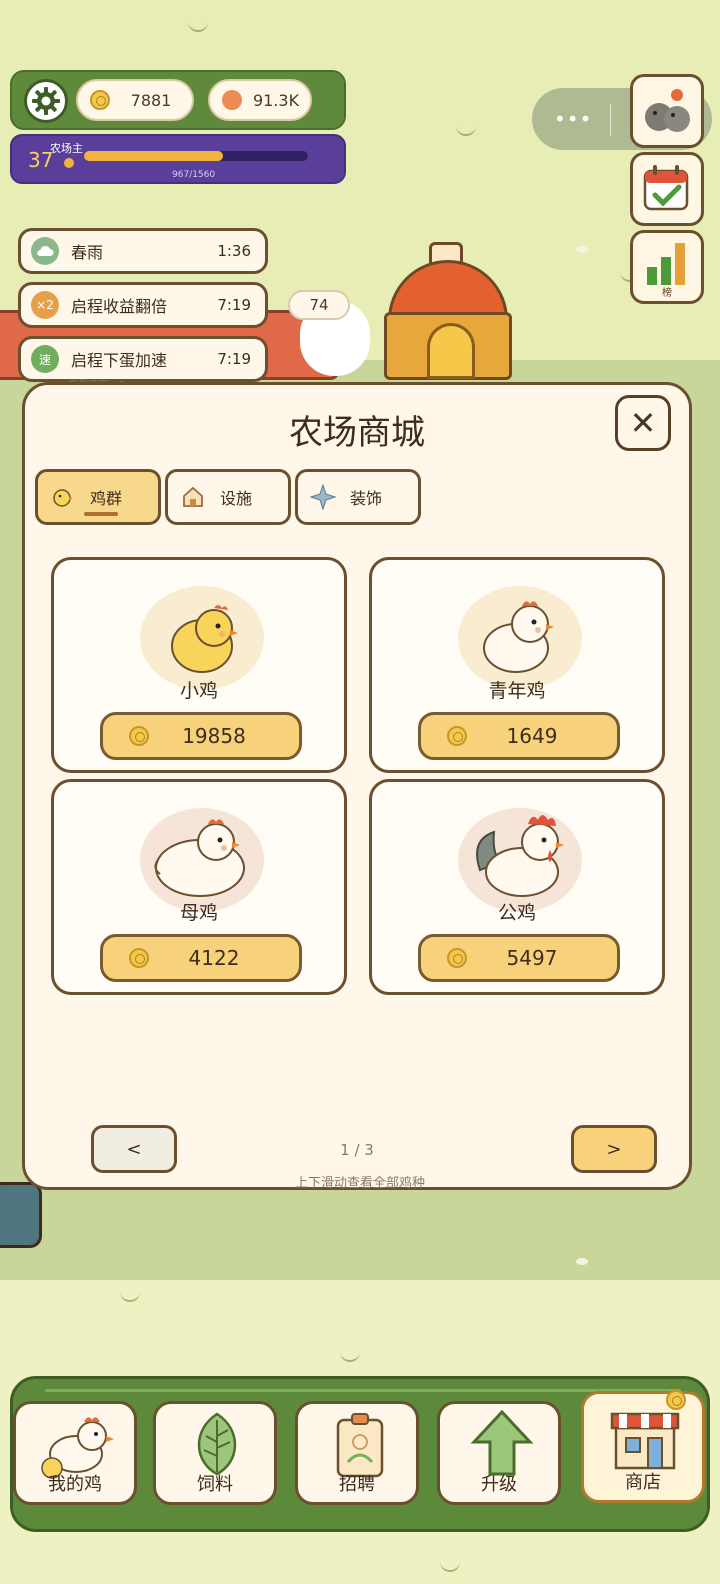  What do you see at coordinates (87, 252) in the screenshot?
I see `buff-name: 春雨` at bounding box center [87, 252].